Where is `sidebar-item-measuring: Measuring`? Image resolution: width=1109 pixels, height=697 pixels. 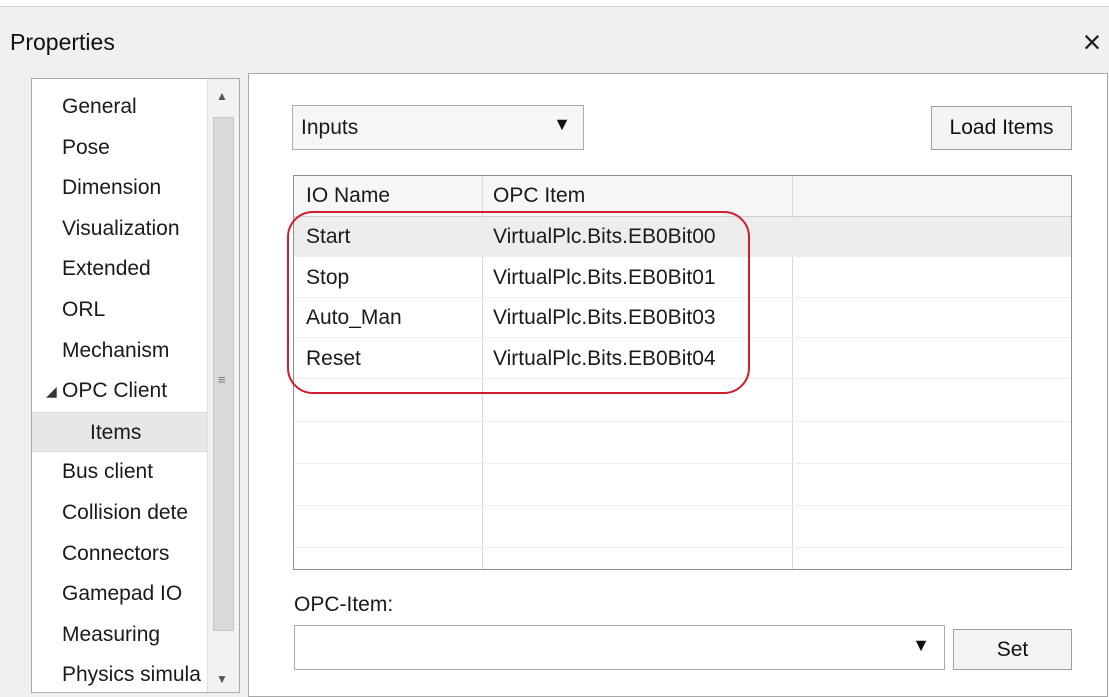 sidebar-item-measuring: Measuring is located at coordinates (120, 635).